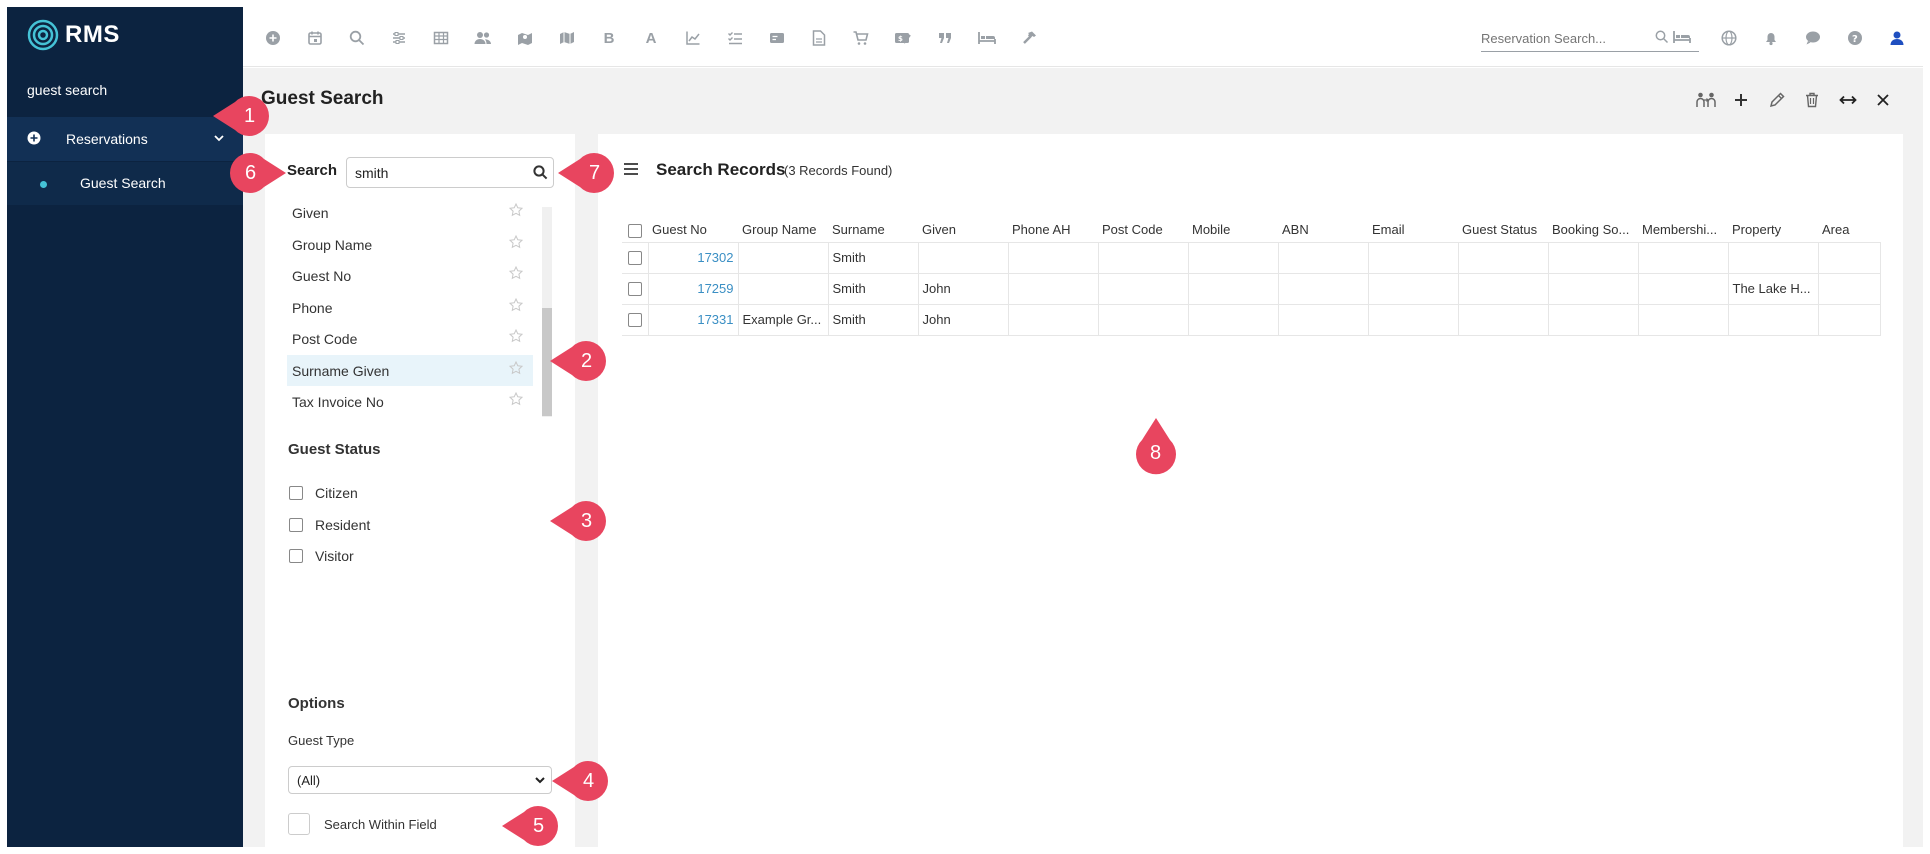 The width and height of the screenshot is (1930, 854). What do you see at coordinates (1251, 320) in the screenshot?
I see `table-row: 17331 Example Gr... Smith John` at bounding box center [1251, 320].